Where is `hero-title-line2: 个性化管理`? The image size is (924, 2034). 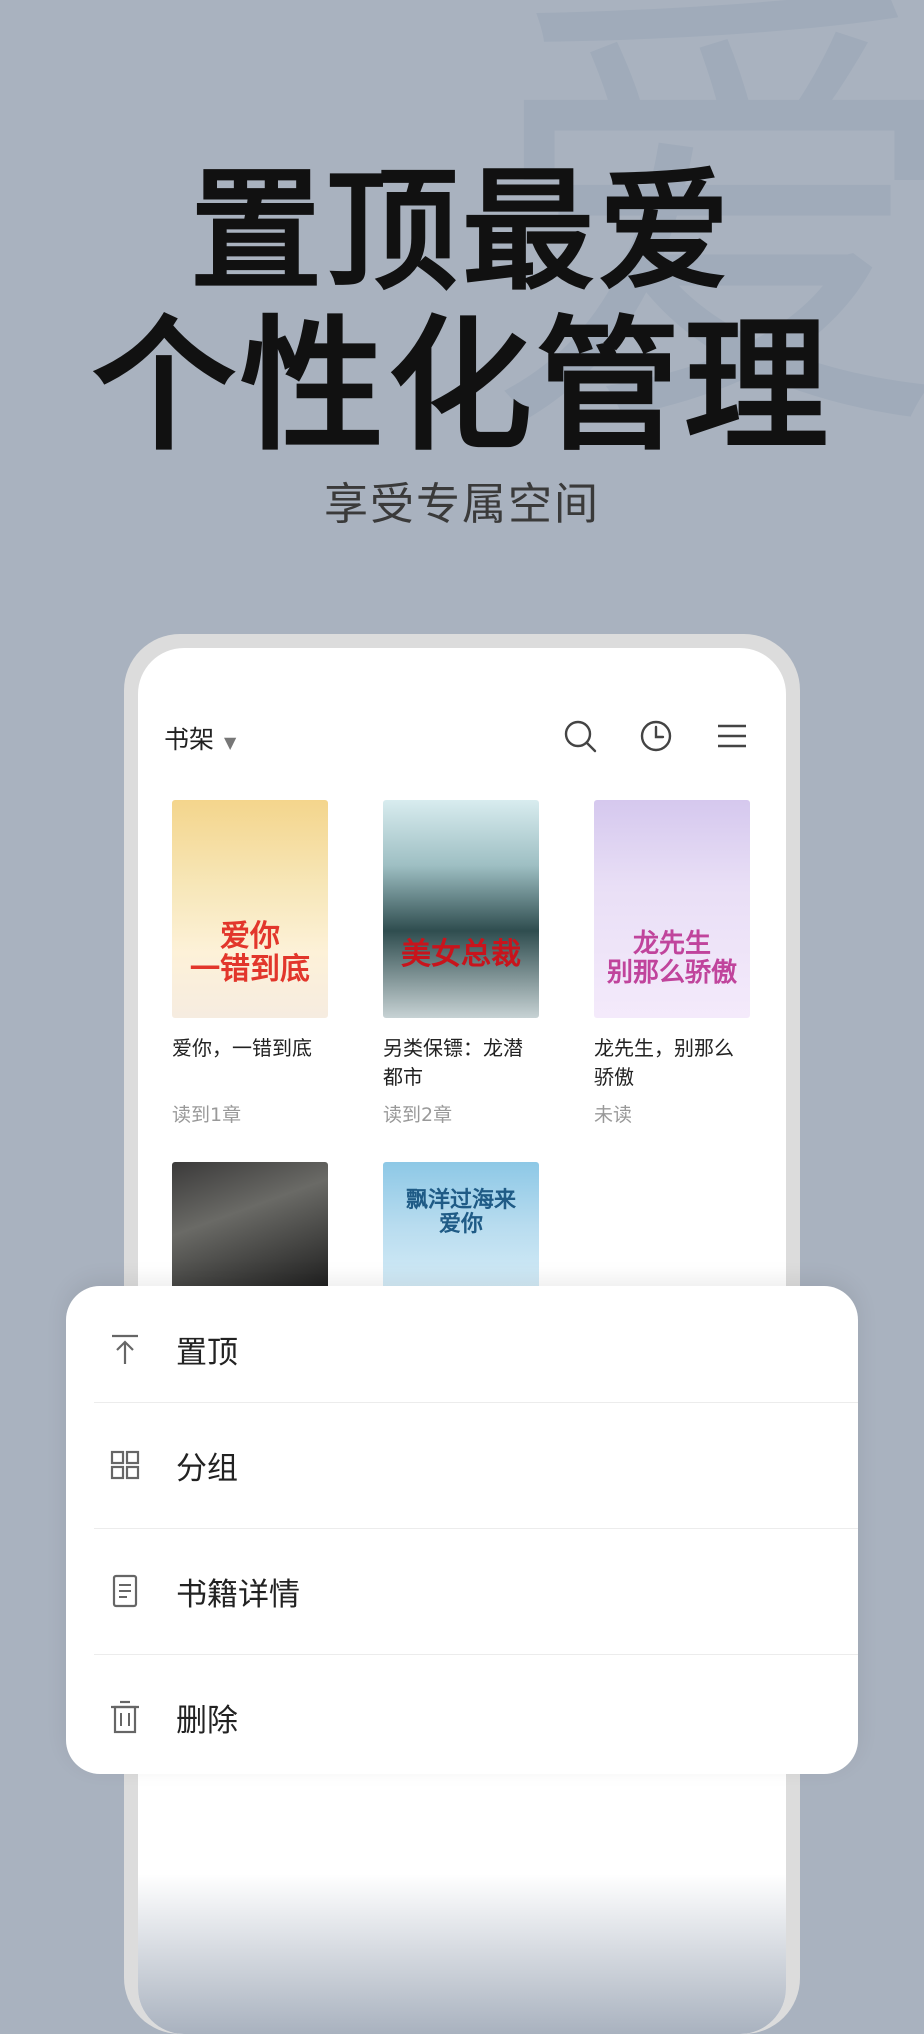
hero-title-line2: 个性化管理 is located at coordinates (461, 385).